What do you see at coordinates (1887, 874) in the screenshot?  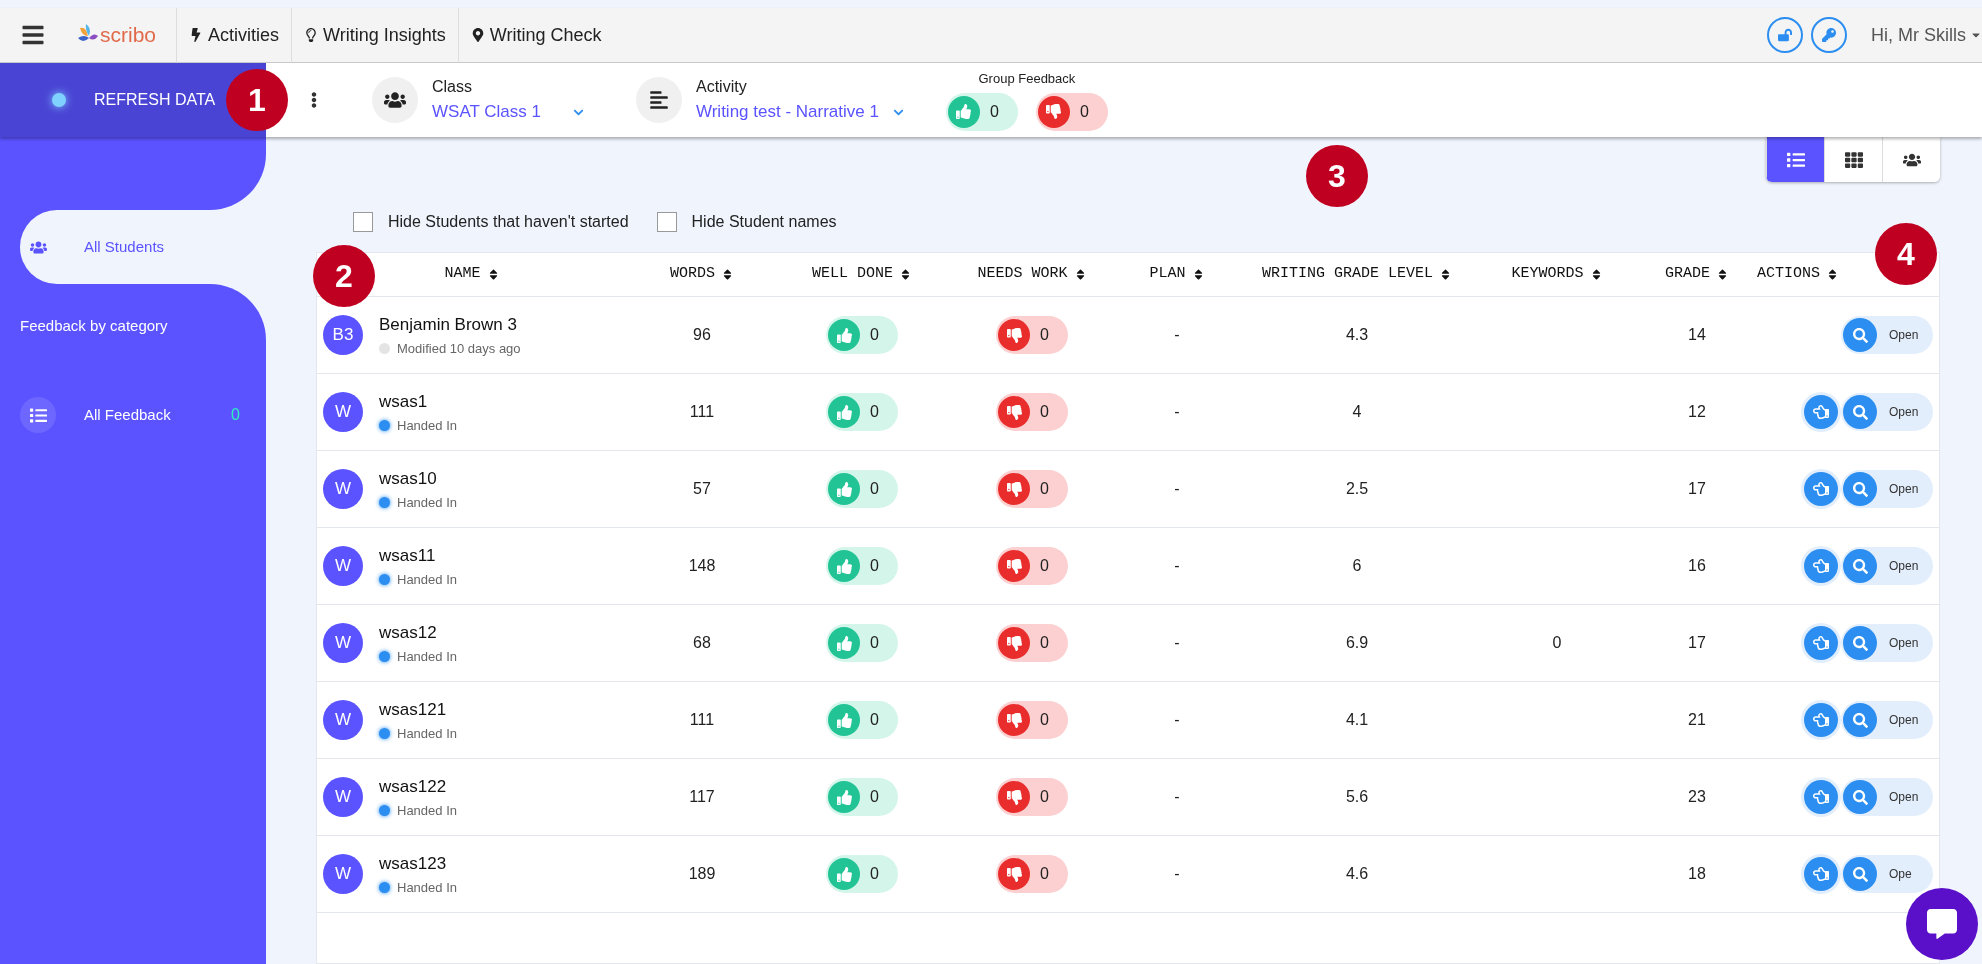 I see `open-button: Ope` at bounding box center [1887, 874].